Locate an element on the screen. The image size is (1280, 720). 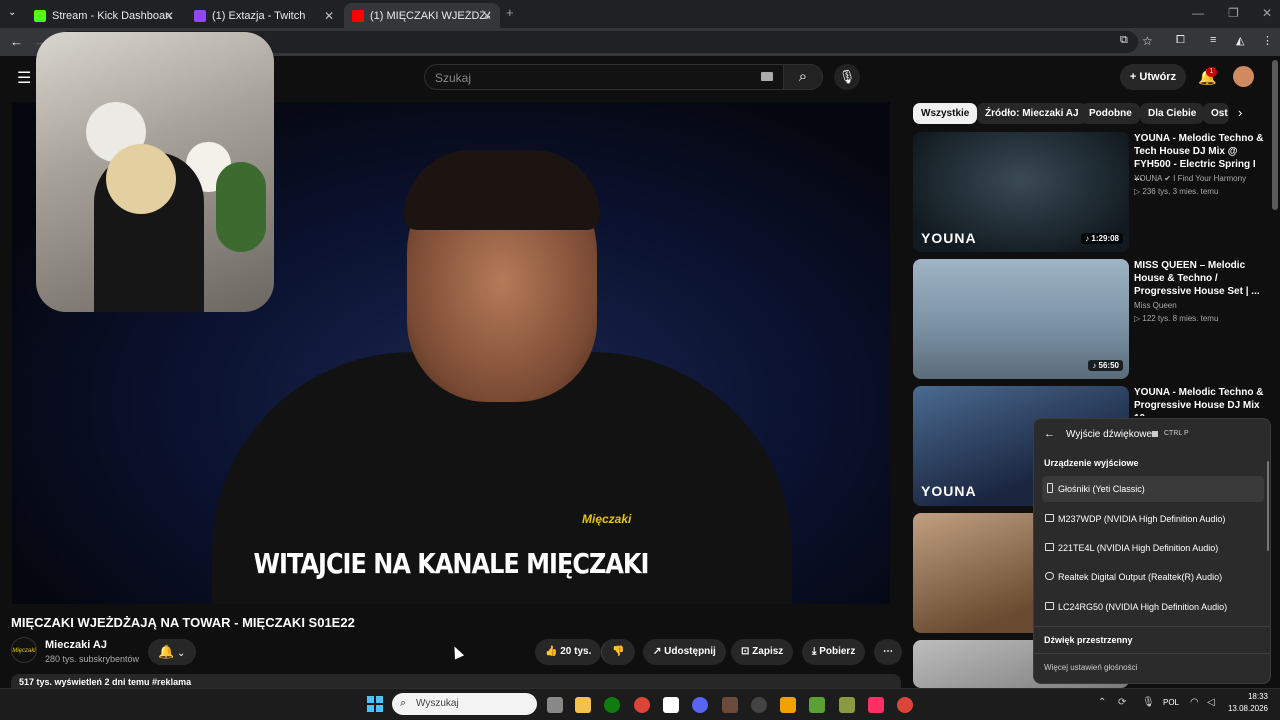
game-icon is located at coordinates (730, 705).